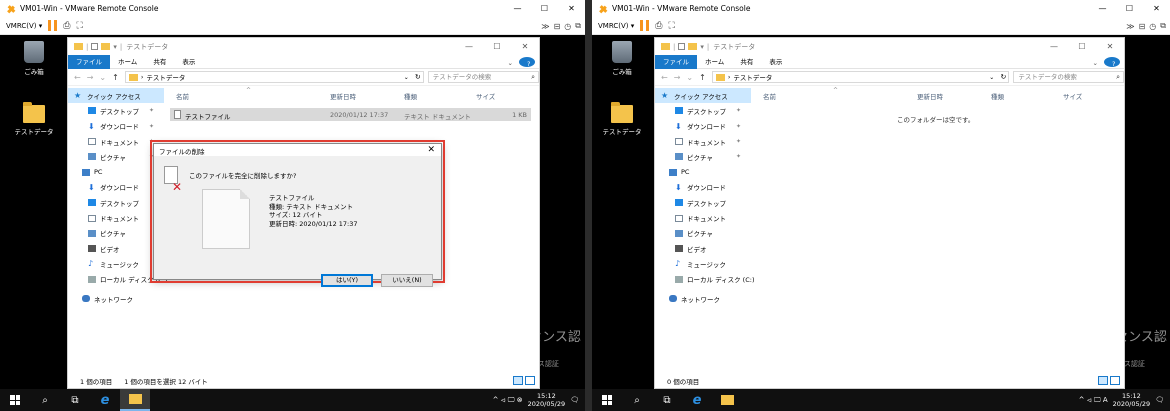  What do you see at coordinates (703, 126) in the screenshot?
I see `nav-item-downloads: ⬇ ダウンロード ✦` at bounding box center [703, 126].